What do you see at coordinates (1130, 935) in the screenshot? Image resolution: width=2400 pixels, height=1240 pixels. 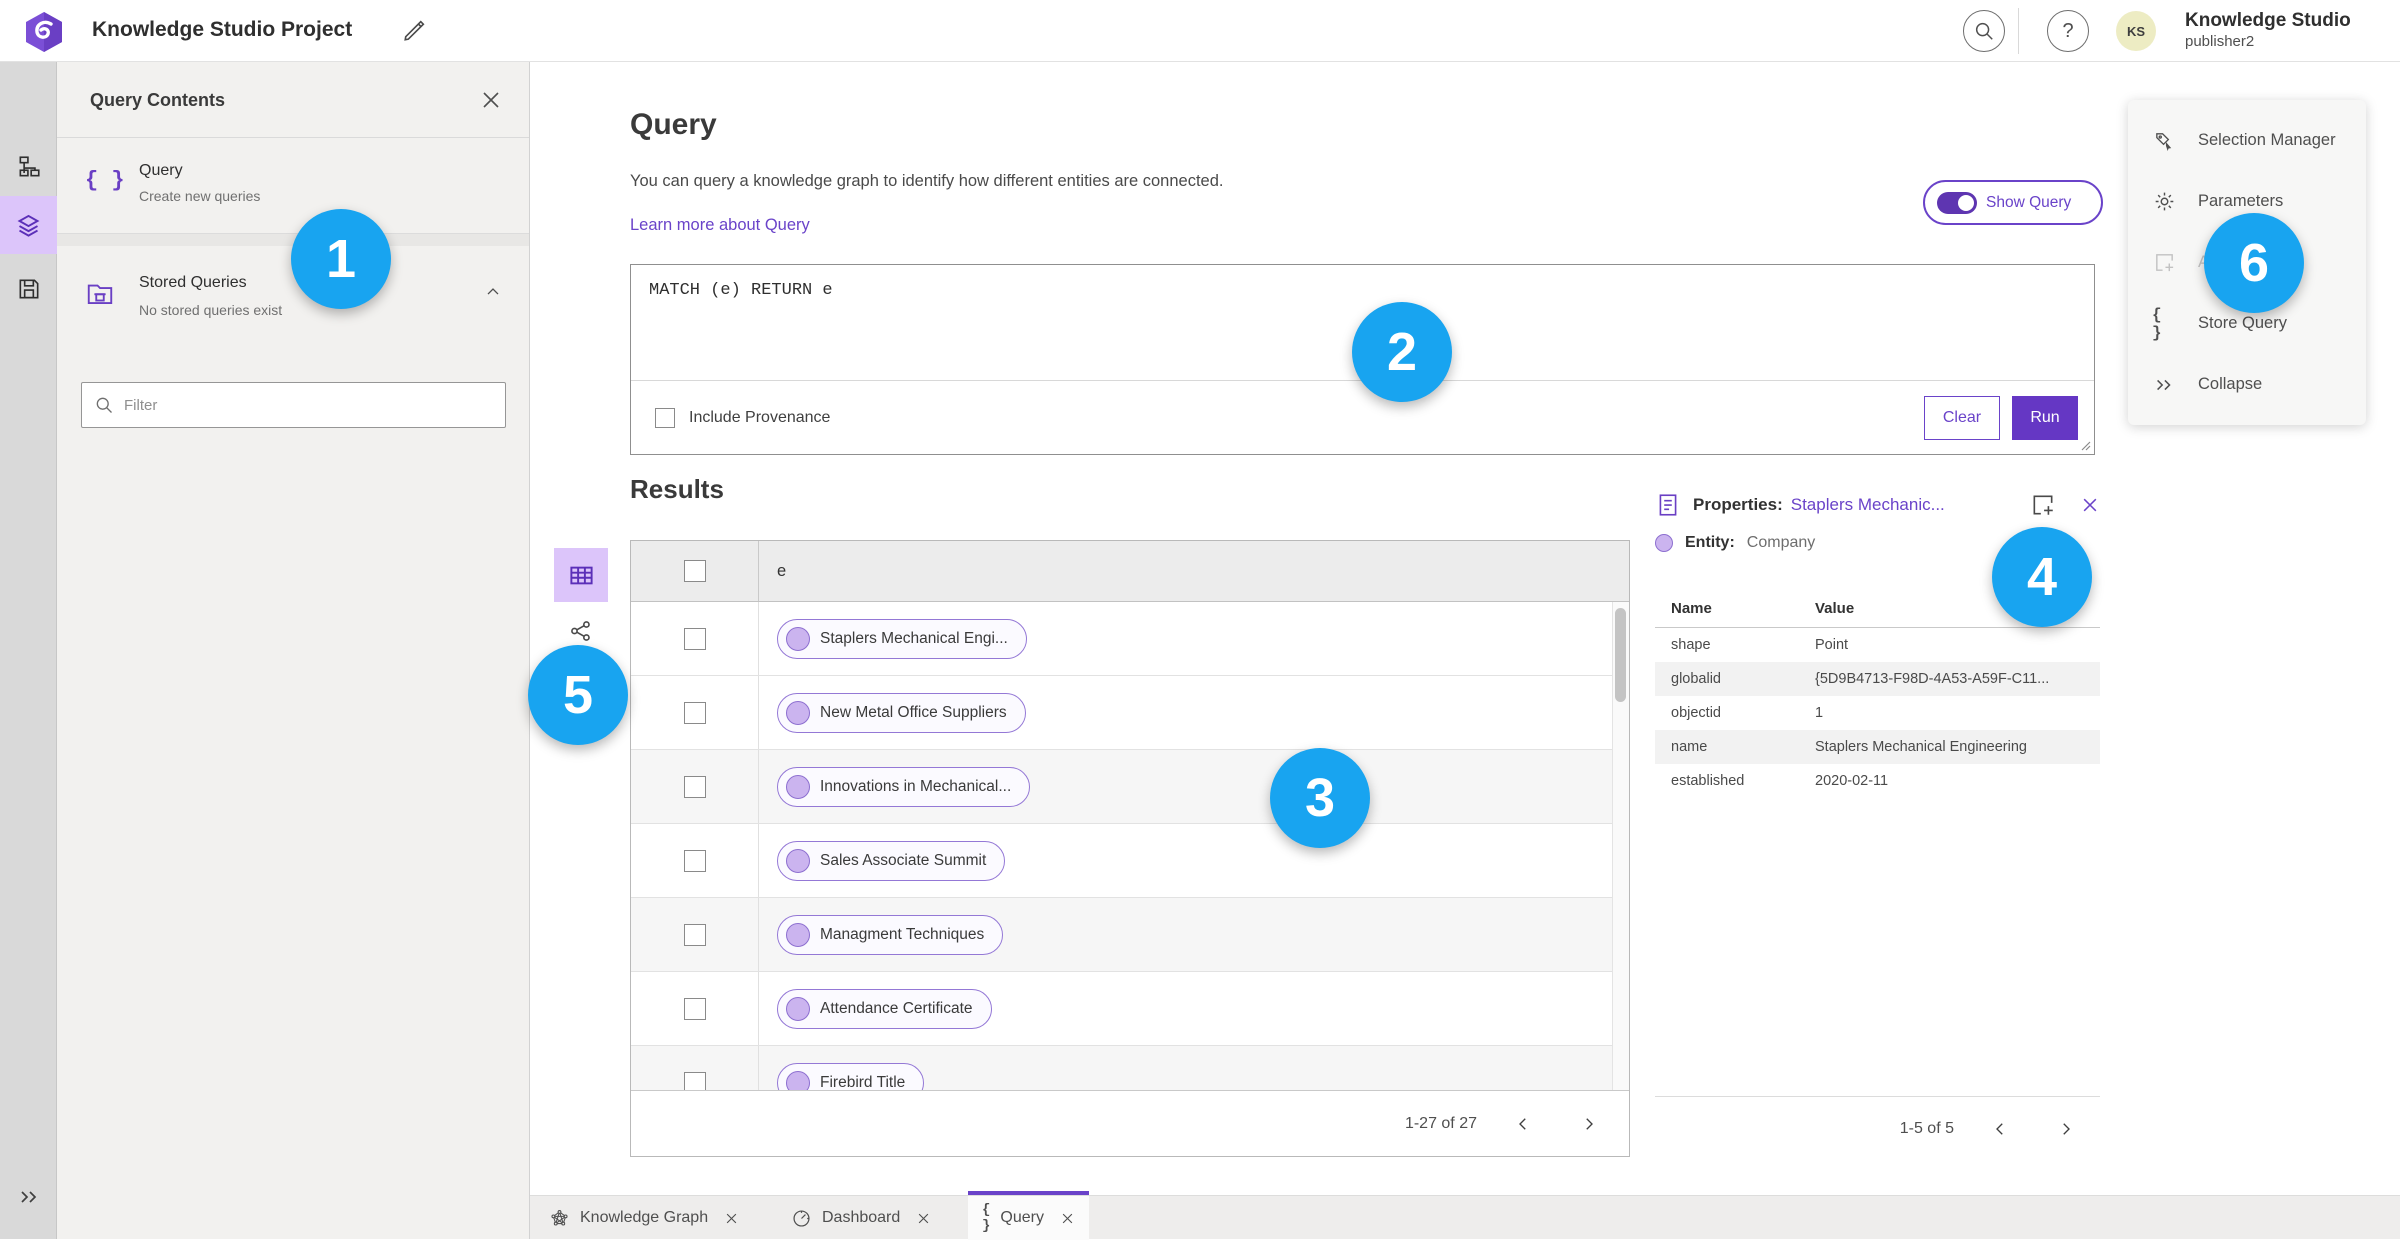 I see `table-row: Managment Techniques` at bounding box center [1130, 935].